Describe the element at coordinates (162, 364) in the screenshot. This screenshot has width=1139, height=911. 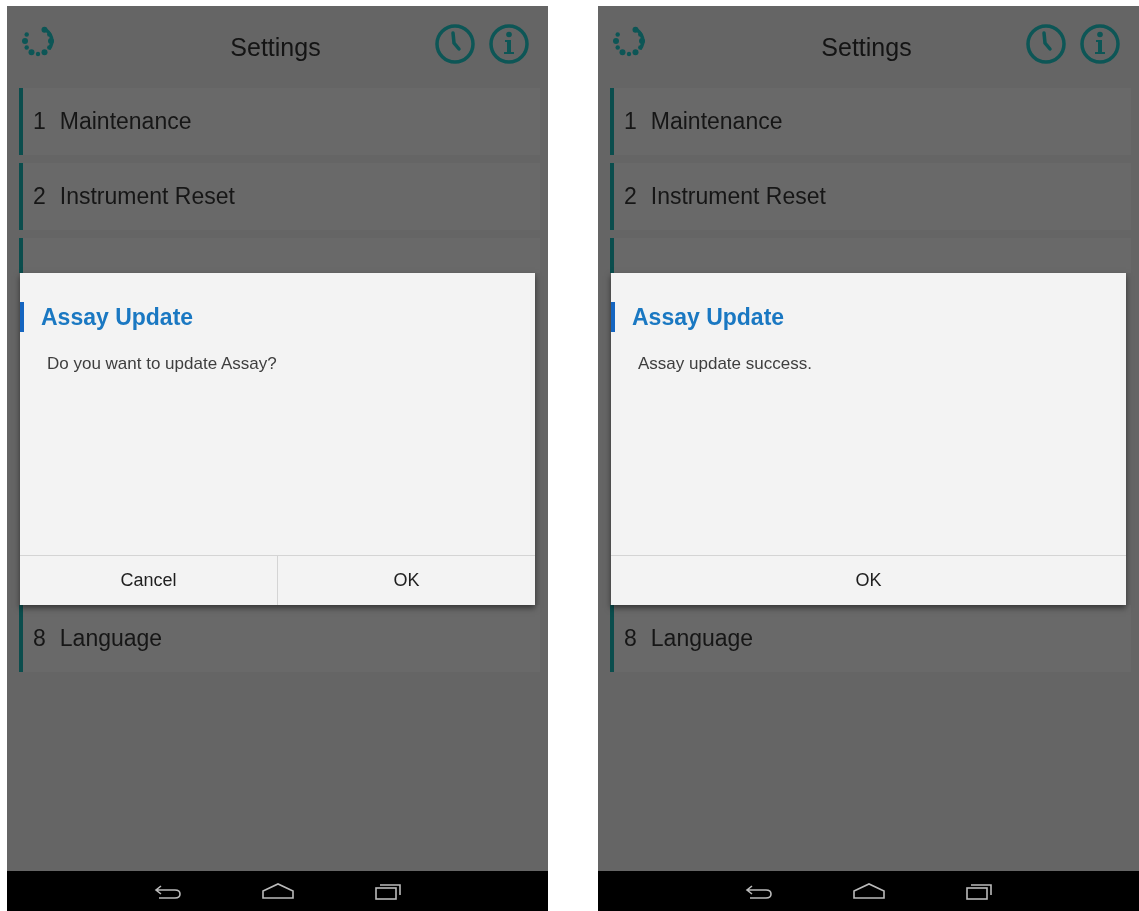
I see `dialog-message: Do you want to update Assay?` at that location.